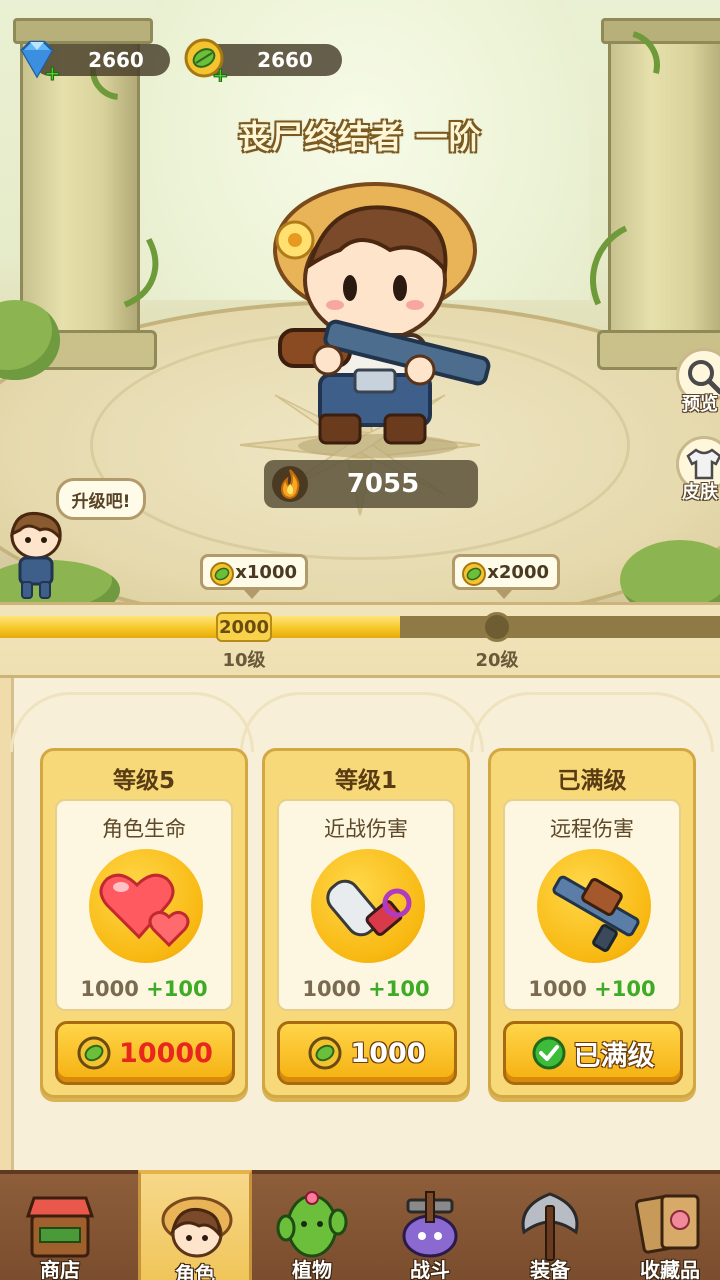  What do you see at coordinates (388, 1053) in the screenshot?
I see `upgrade-cost: 1000` at bounding box center [388, 1053].